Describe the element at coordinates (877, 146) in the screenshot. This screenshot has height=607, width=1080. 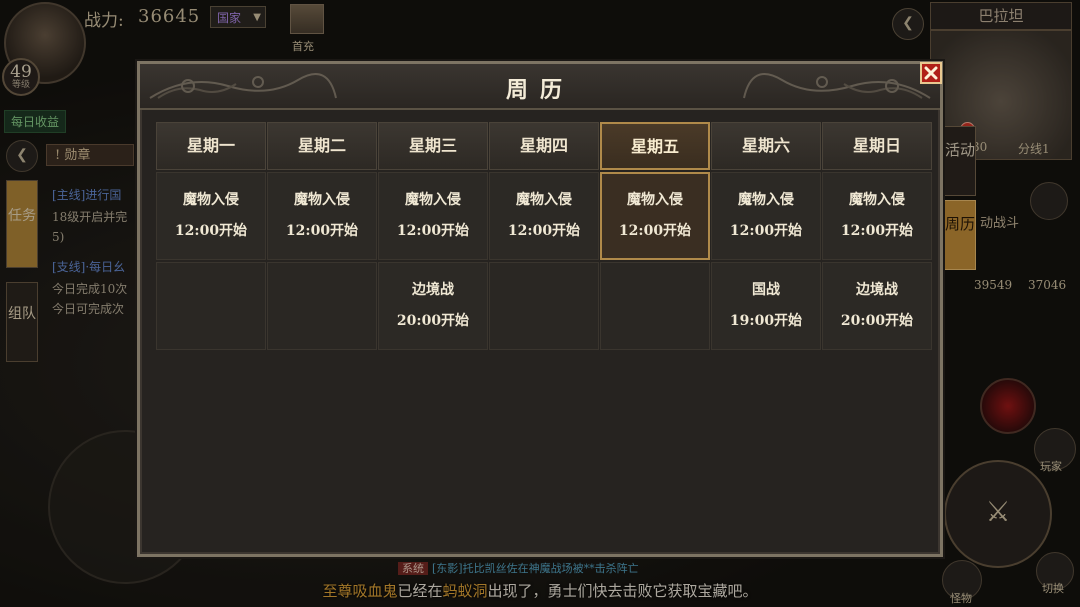
I see `day-header-sun: 星期日` at that location.